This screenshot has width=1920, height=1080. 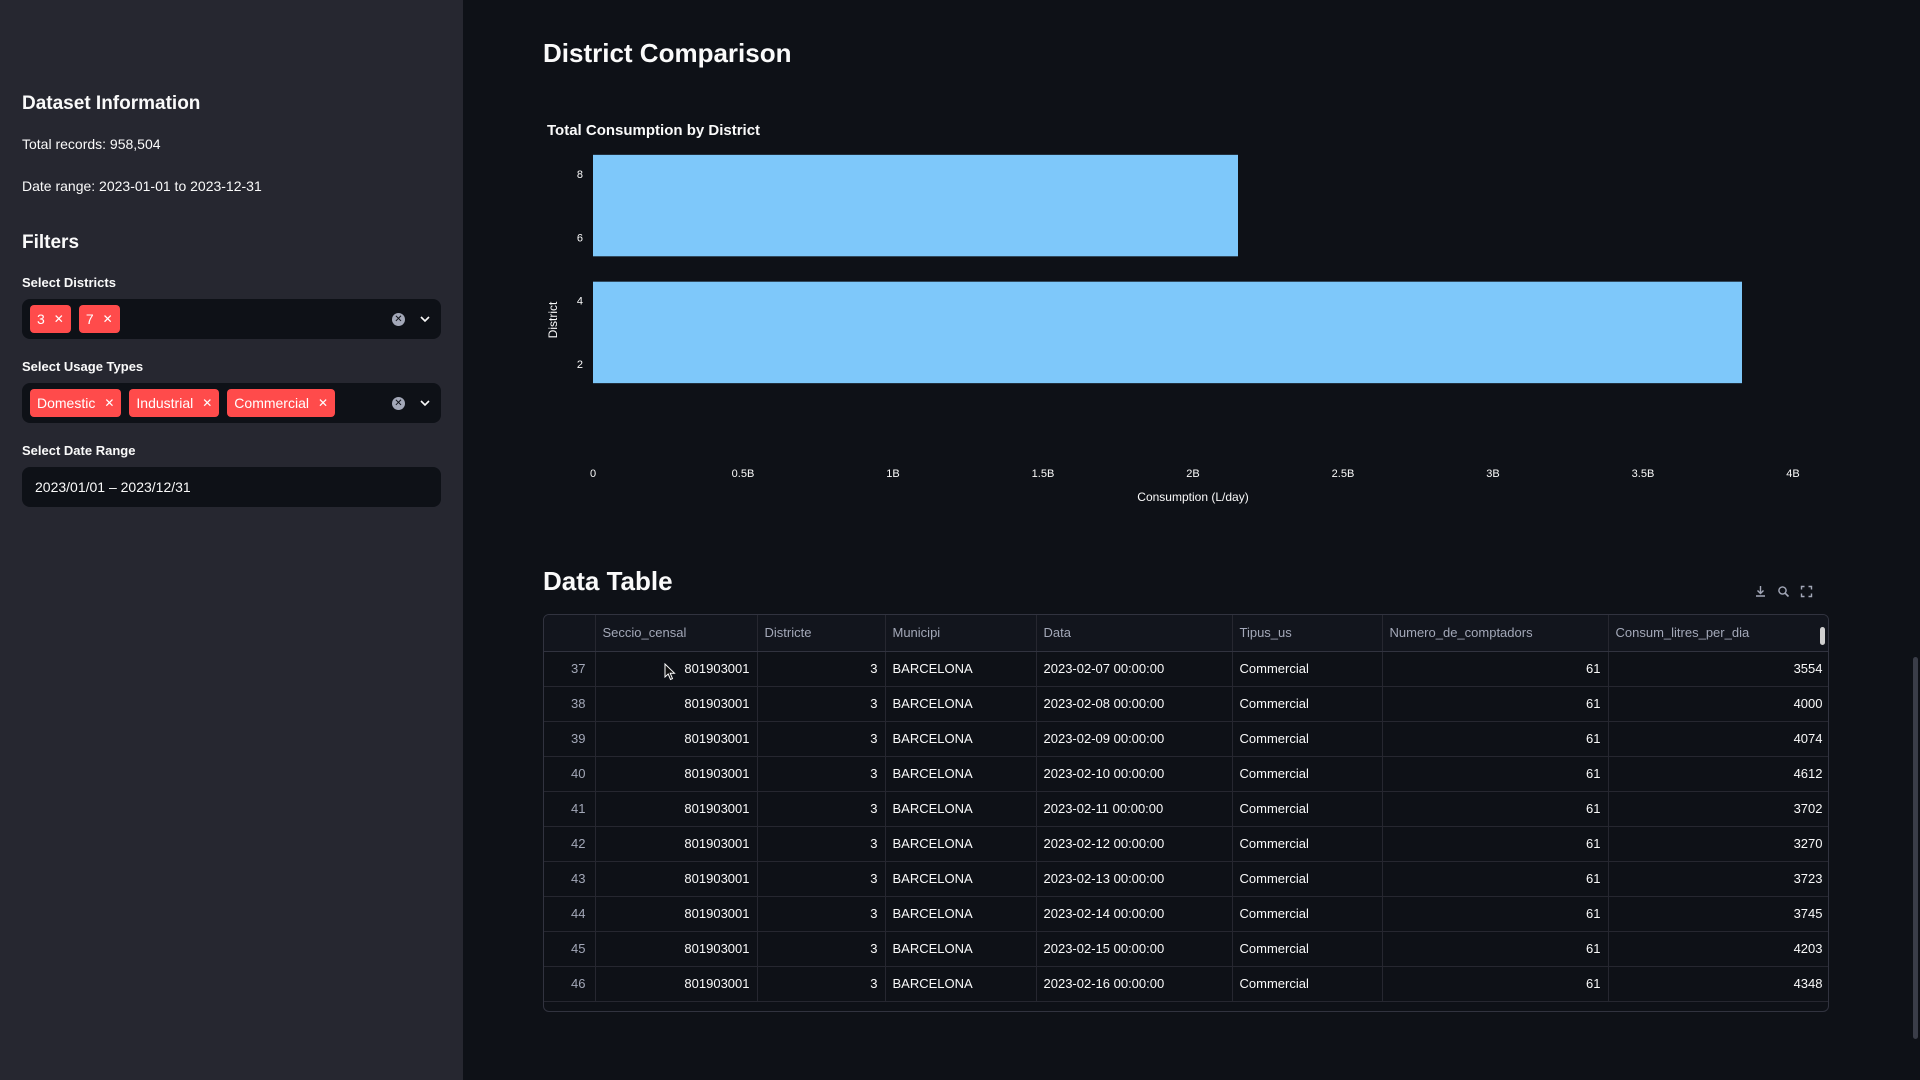 I want to click on table-cell: 38, so click(x=570, y=704).